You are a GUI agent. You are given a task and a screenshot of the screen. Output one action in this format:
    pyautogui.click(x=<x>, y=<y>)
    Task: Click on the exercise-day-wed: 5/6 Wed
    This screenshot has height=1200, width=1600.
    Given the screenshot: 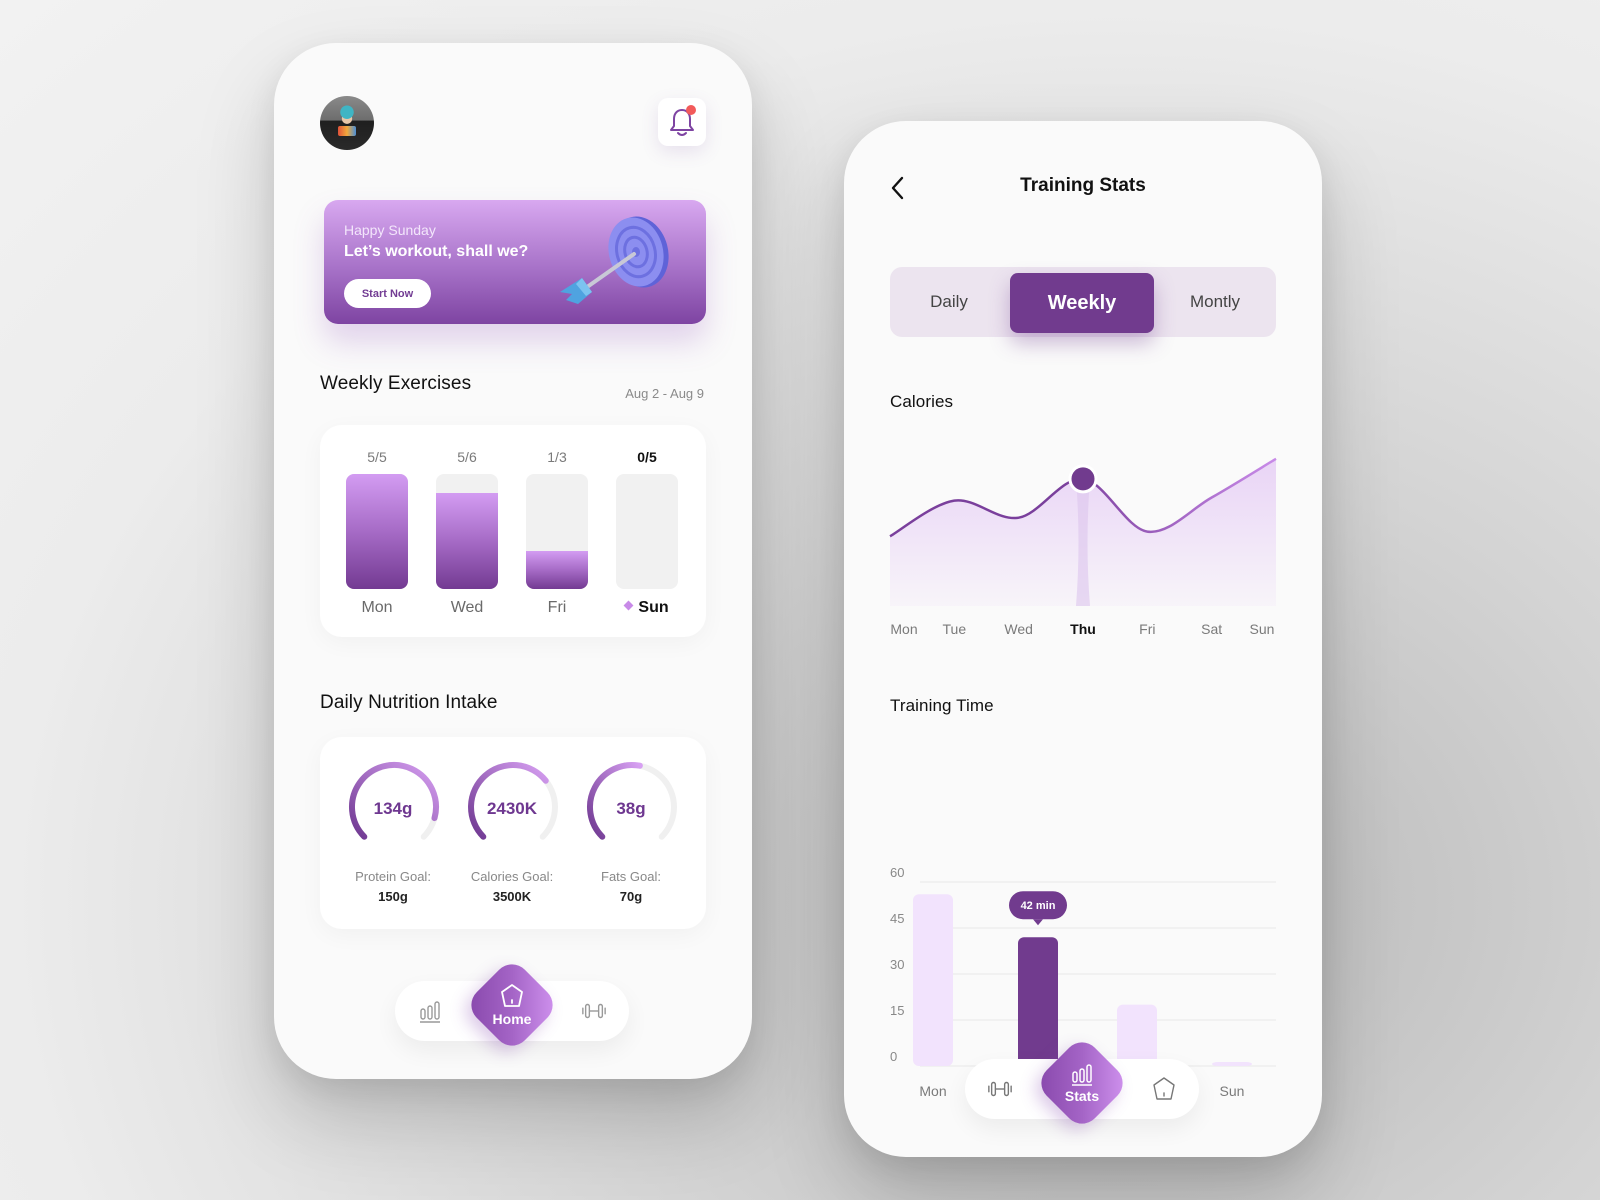 What is the action you would take?
    pyautogui.click(x=467, y=531)
    